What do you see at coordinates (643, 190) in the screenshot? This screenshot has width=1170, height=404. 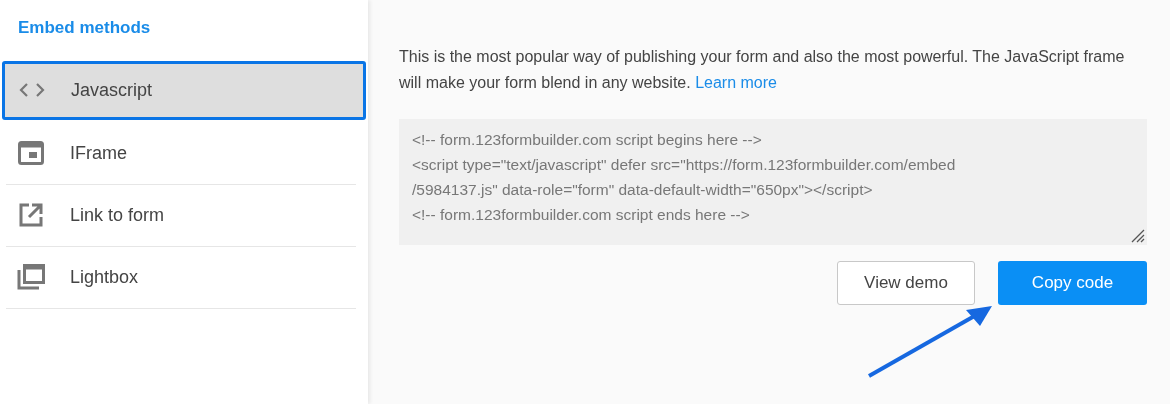 I see `code-line: /5984137.js" data-role="form" data-default-width="650px"></script>` at bounding box center [643, 190].